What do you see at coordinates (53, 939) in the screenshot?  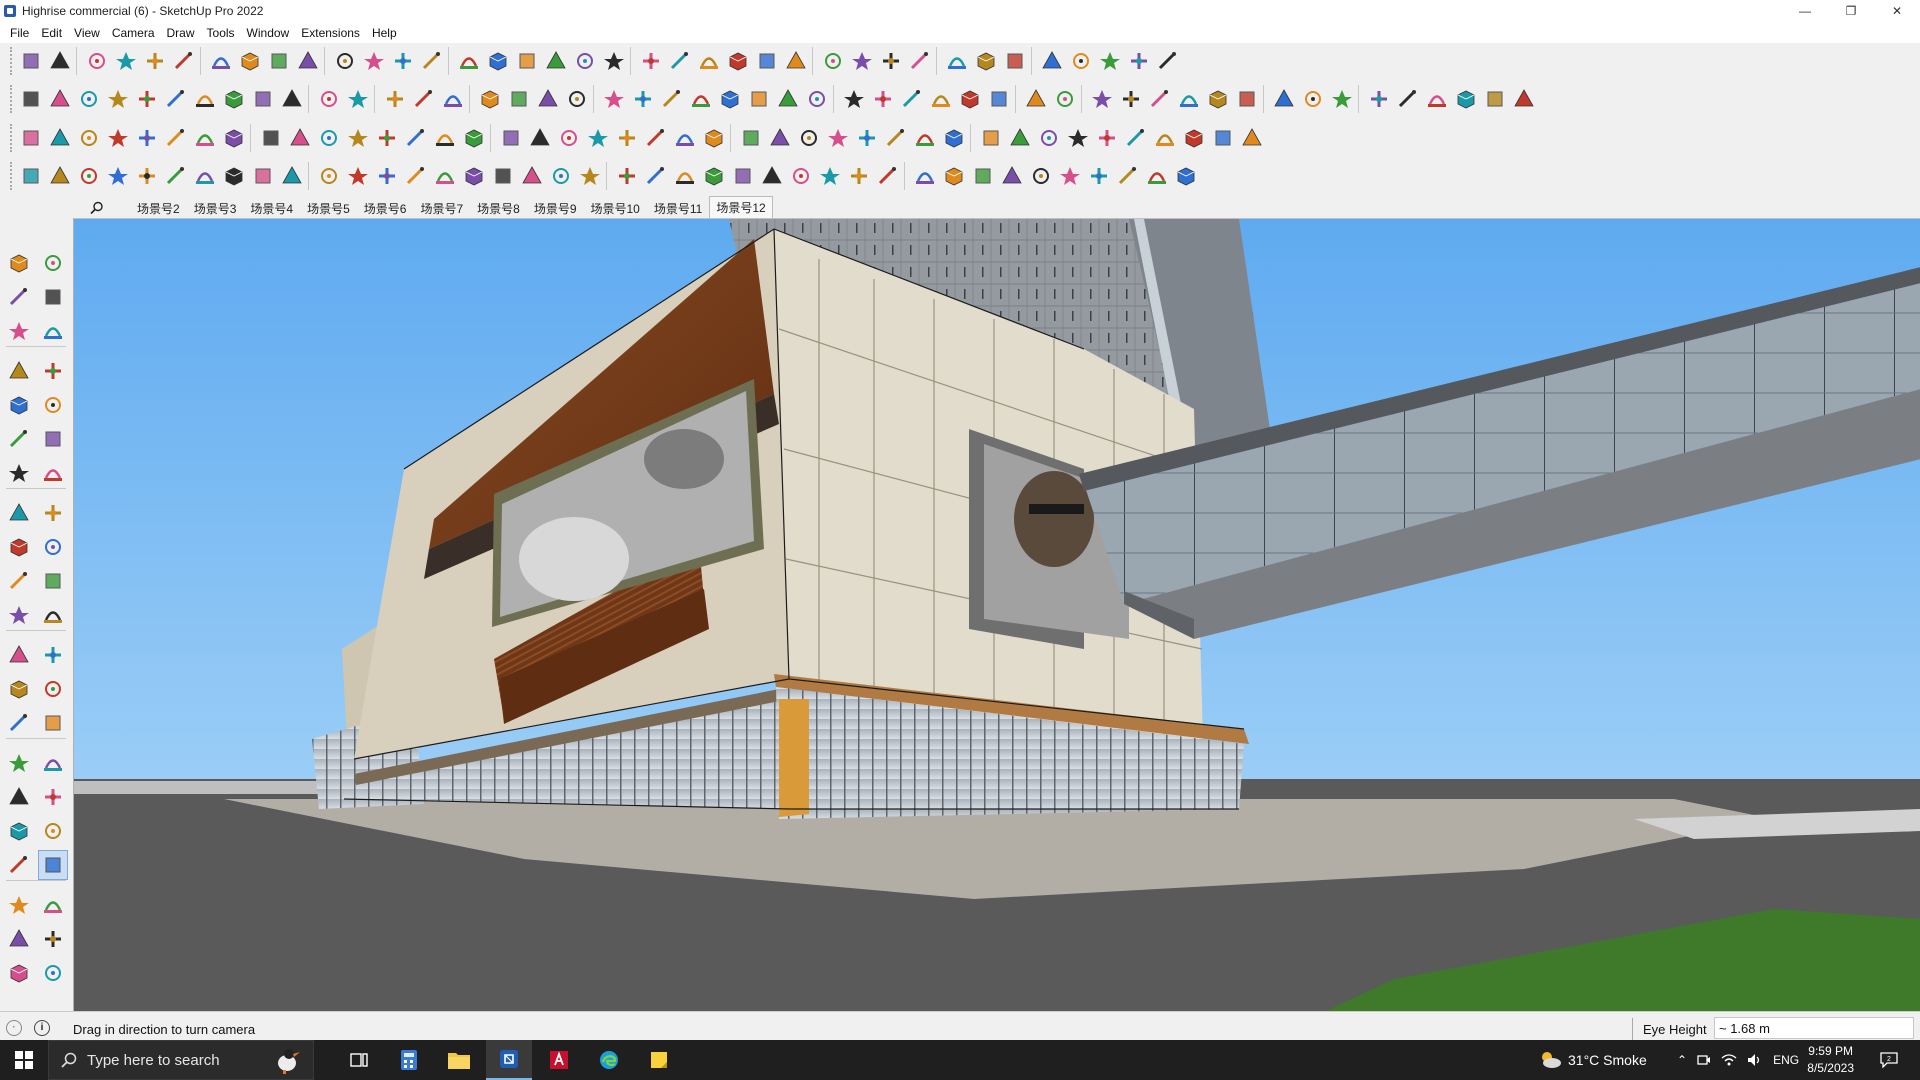 I see `sandbox-from-scratch-icon` at bounding box center [53, 939].